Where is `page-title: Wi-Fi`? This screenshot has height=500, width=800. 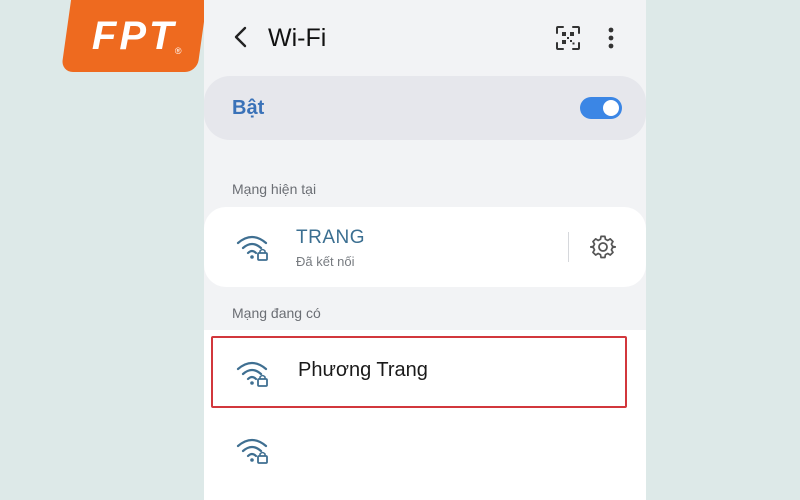 page-title: Wi-Fi is located at coordinates (297, 38).